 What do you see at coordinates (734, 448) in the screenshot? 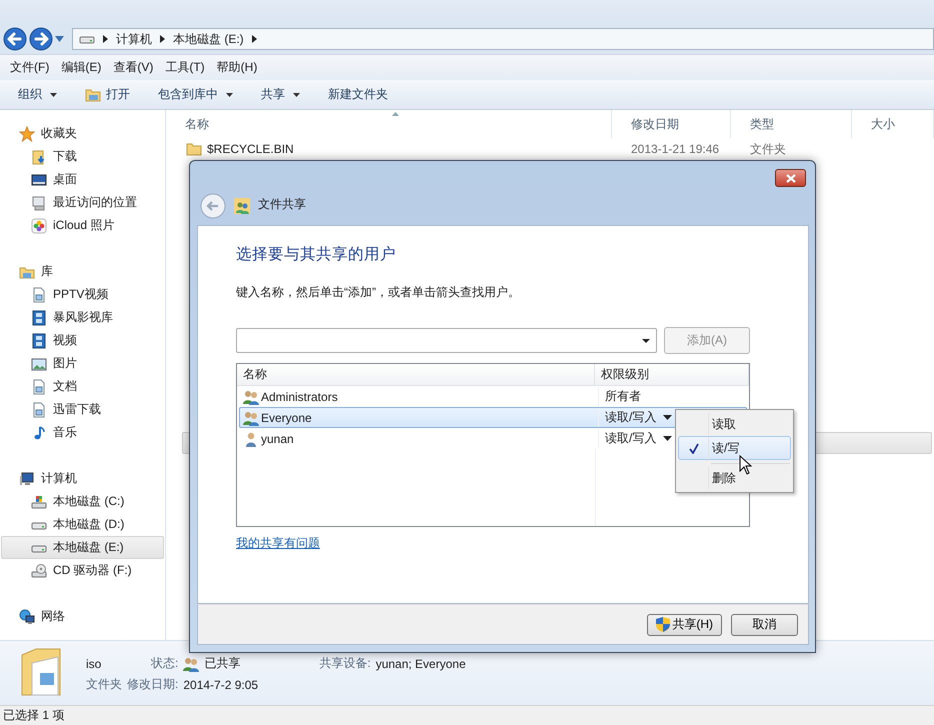
I see `menu-item: 读/写` at bounding box center [734, 448].